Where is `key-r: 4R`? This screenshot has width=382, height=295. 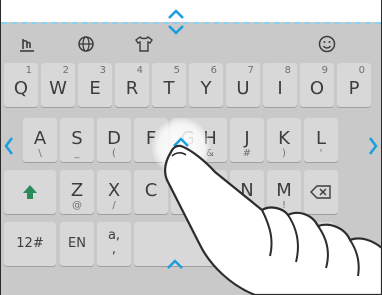 key-r: 4R is located at coordinates (132, 85).